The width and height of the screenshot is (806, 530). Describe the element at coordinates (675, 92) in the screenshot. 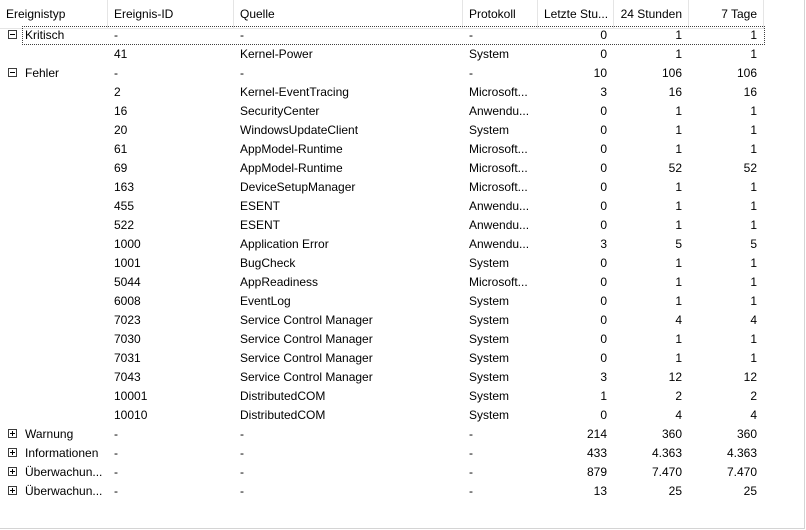

I see `cell-24-hours: 16` at that location.